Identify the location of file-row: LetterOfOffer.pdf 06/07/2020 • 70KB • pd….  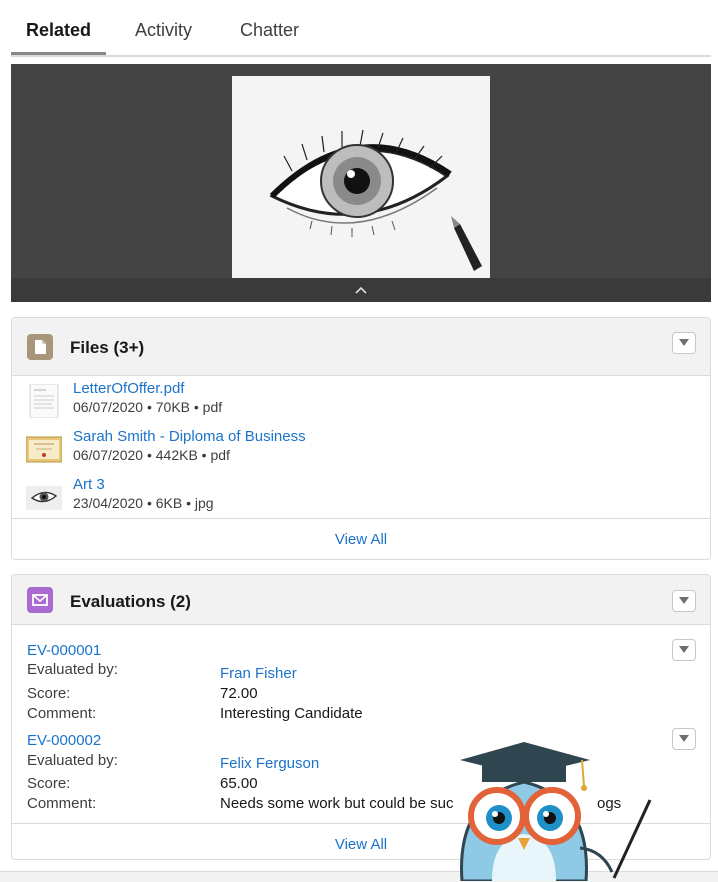
(356, 403).